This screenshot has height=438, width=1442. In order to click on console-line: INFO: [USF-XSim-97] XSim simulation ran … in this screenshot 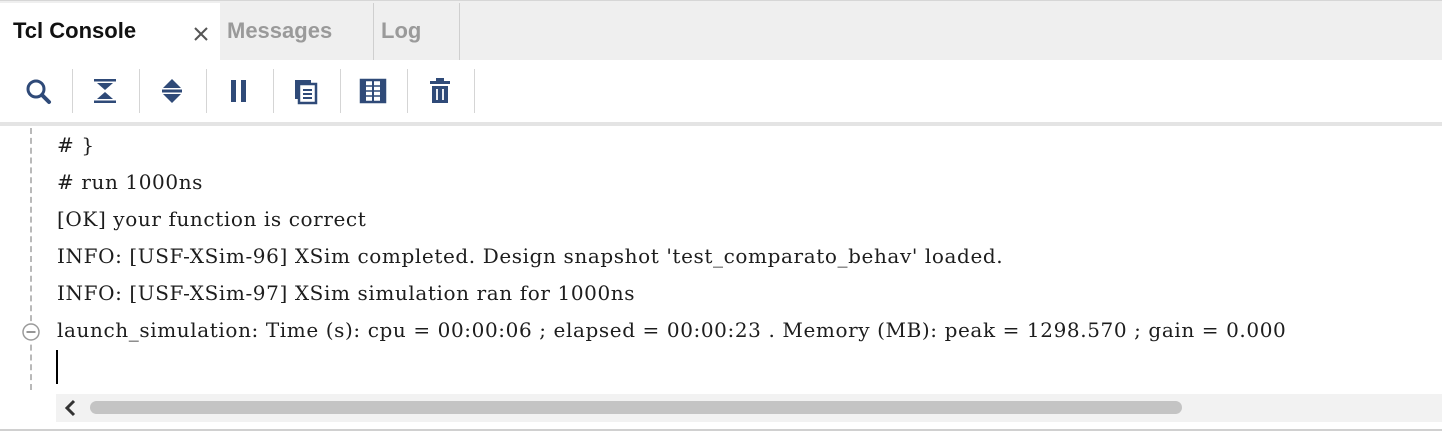, I will do `click(346, 293)`.